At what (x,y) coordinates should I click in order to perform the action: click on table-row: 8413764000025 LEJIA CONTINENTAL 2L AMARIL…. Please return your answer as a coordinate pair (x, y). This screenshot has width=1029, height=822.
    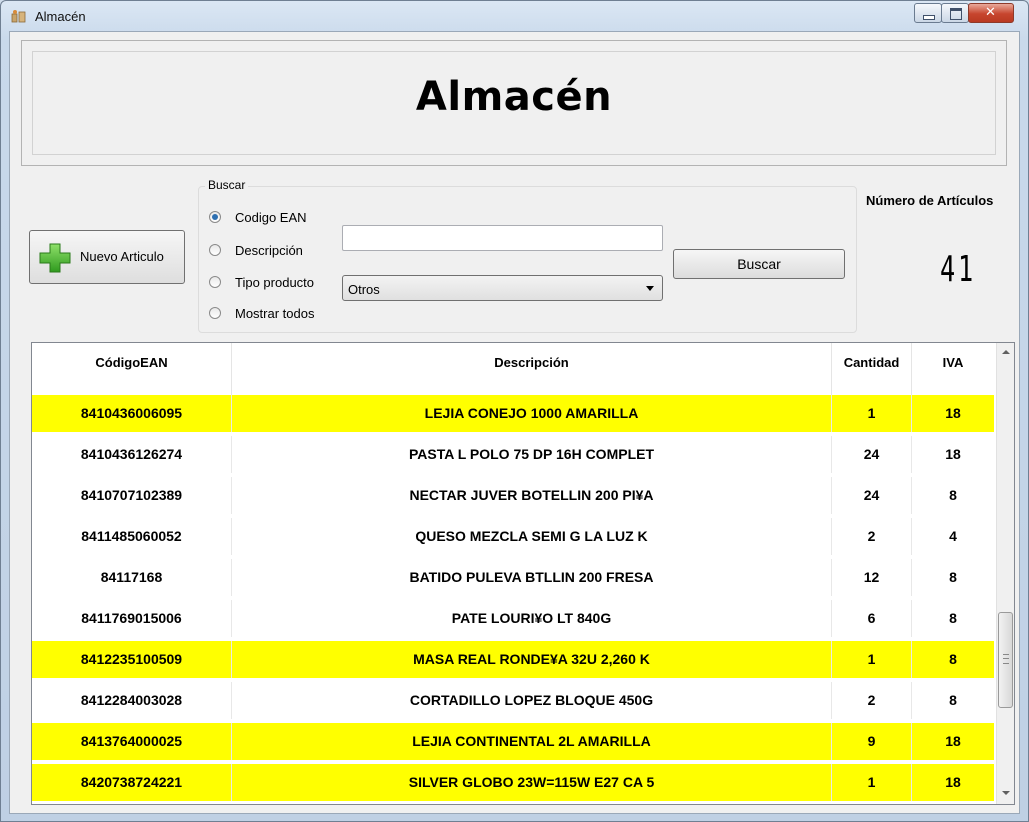
    Looking at the image, I should click on (513, 741).